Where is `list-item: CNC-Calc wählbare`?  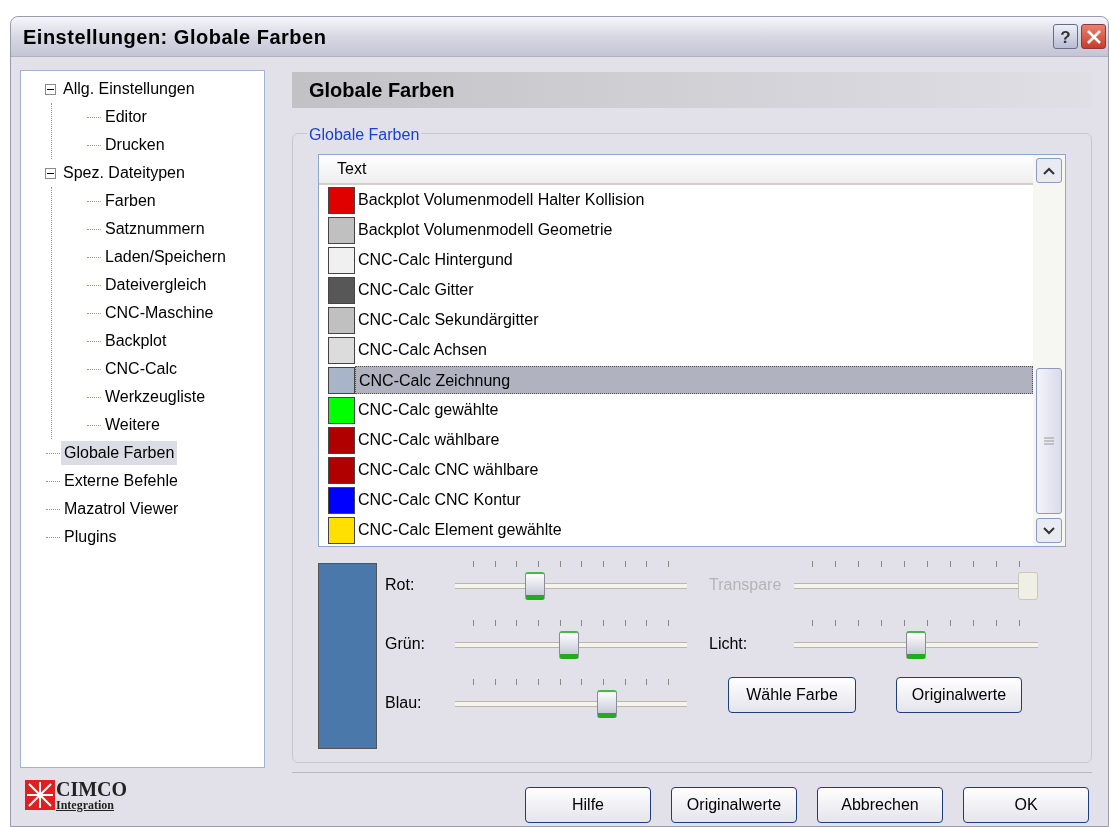 list-item: CNC-Calc wählbare is located at coordinates (694, 440).